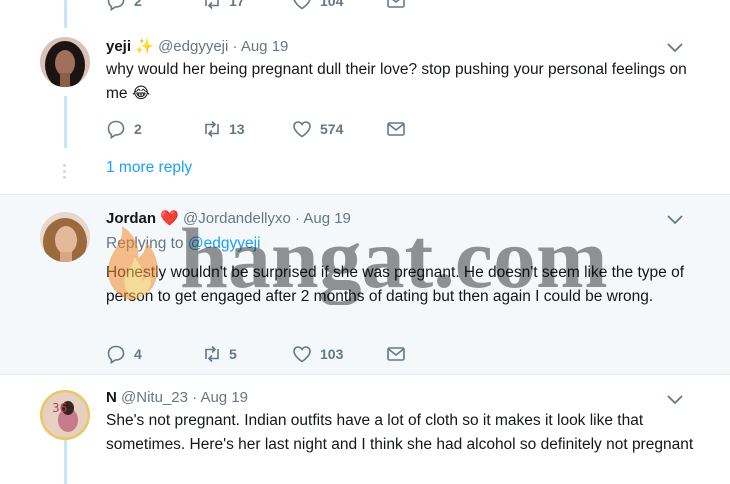 Image resolution: width=730 pixels, height=484 pixels. What do you see at coordinates (237, 218) in the screenshot?
I see `user-handle: @Jordandellyxo` at bounding box center [237, 218].